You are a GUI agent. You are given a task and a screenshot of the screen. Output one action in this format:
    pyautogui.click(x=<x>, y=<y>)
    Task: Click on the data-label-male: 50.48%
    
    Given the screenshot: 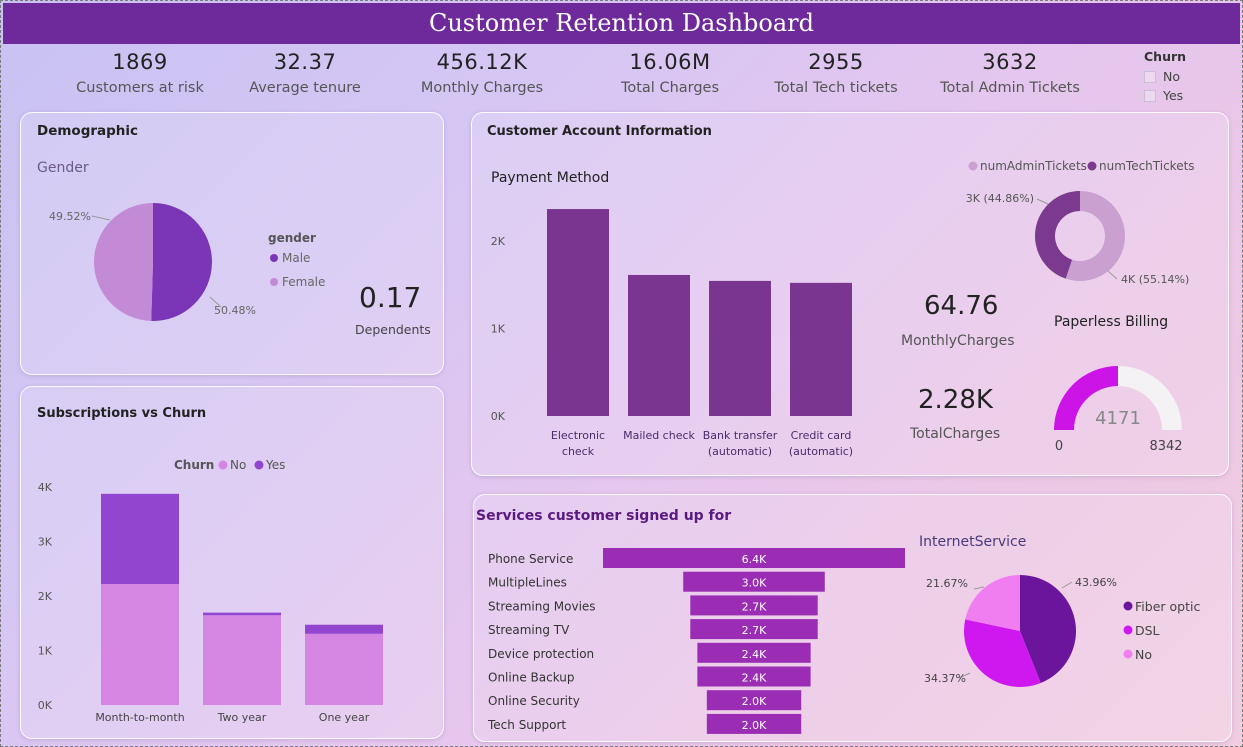 What is the action you would take?
    pyautogui.click(x=235, y=310)
    